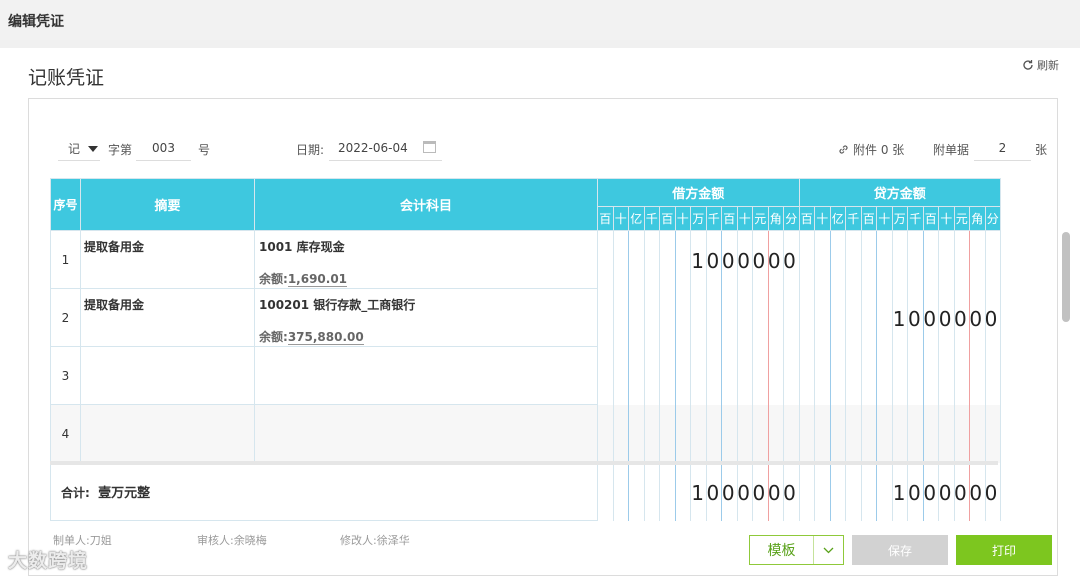 The width and height of the screenshot is (1080, 580). I want to click on row-summary, so click(167, 433).